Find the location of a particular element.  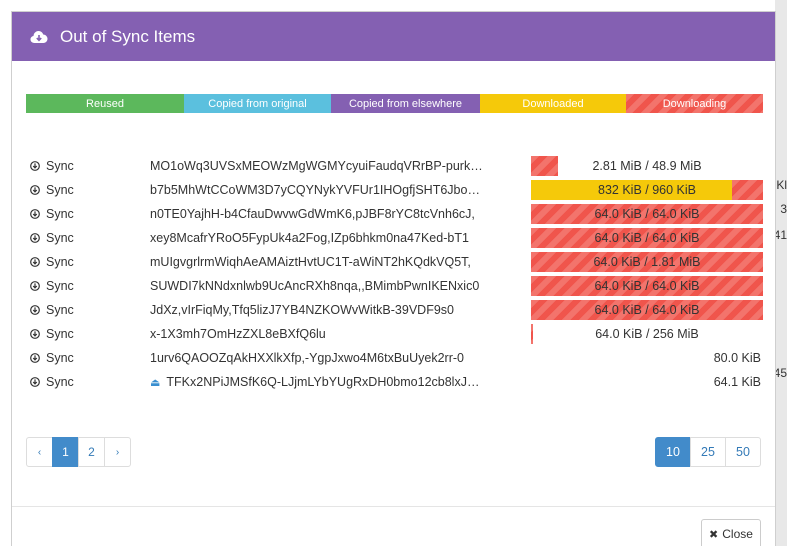

close-icon: ✖ is located at coordinates (714, 534).